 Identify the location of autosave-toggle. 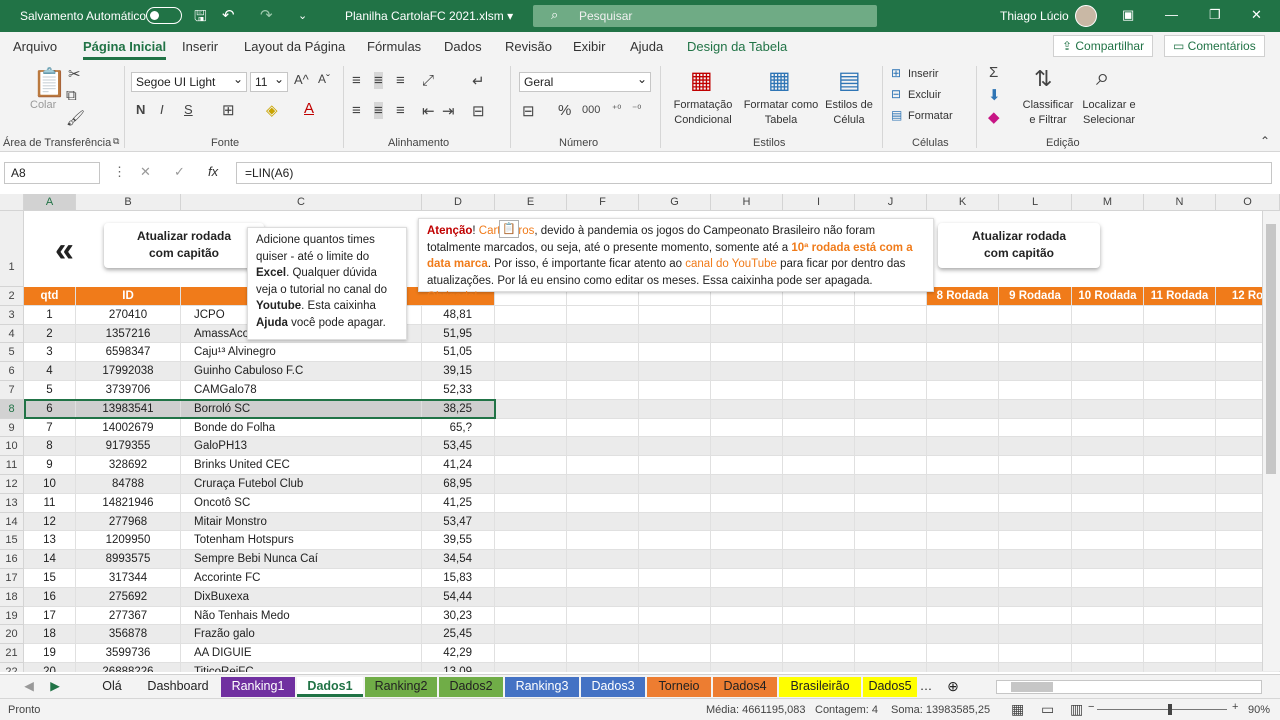
(164, 15).